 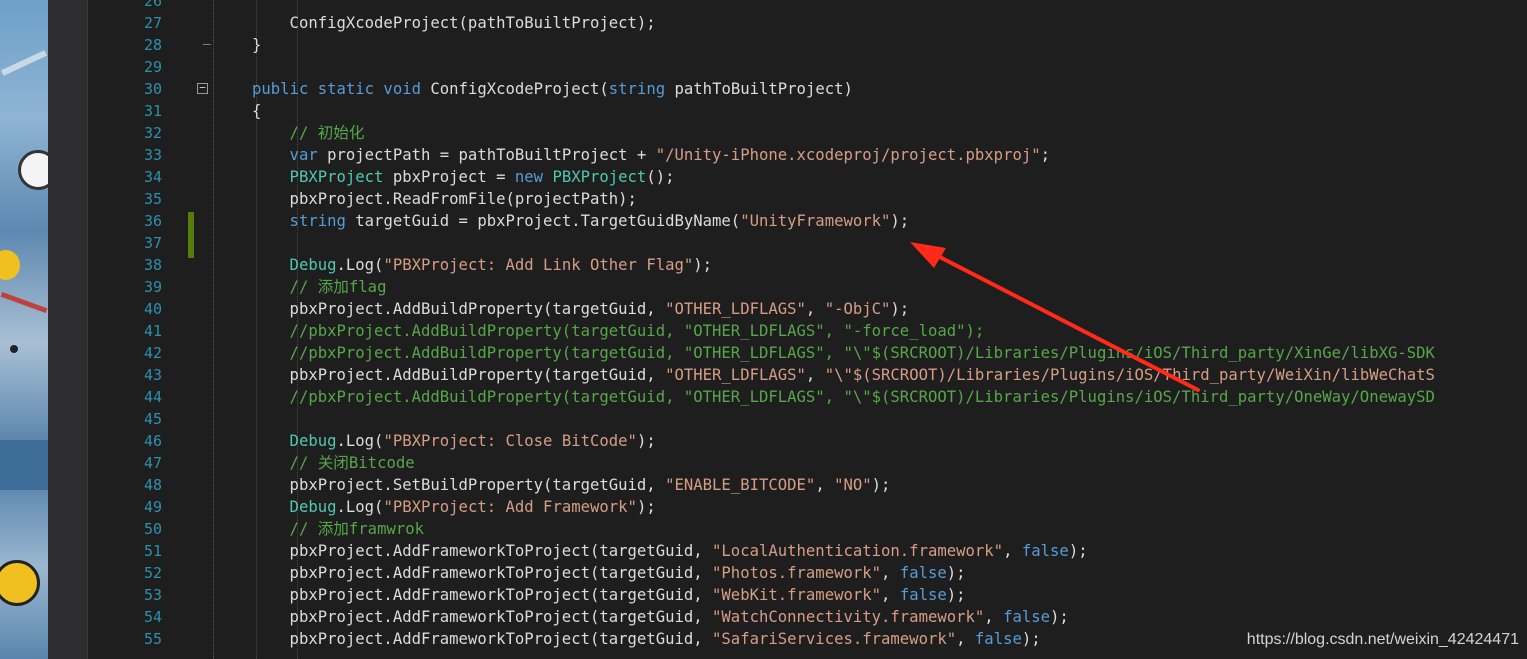 I want to click on watermark-text: https://blog.csdn.net/weixin_42424471, so click(x=1382, y=639).